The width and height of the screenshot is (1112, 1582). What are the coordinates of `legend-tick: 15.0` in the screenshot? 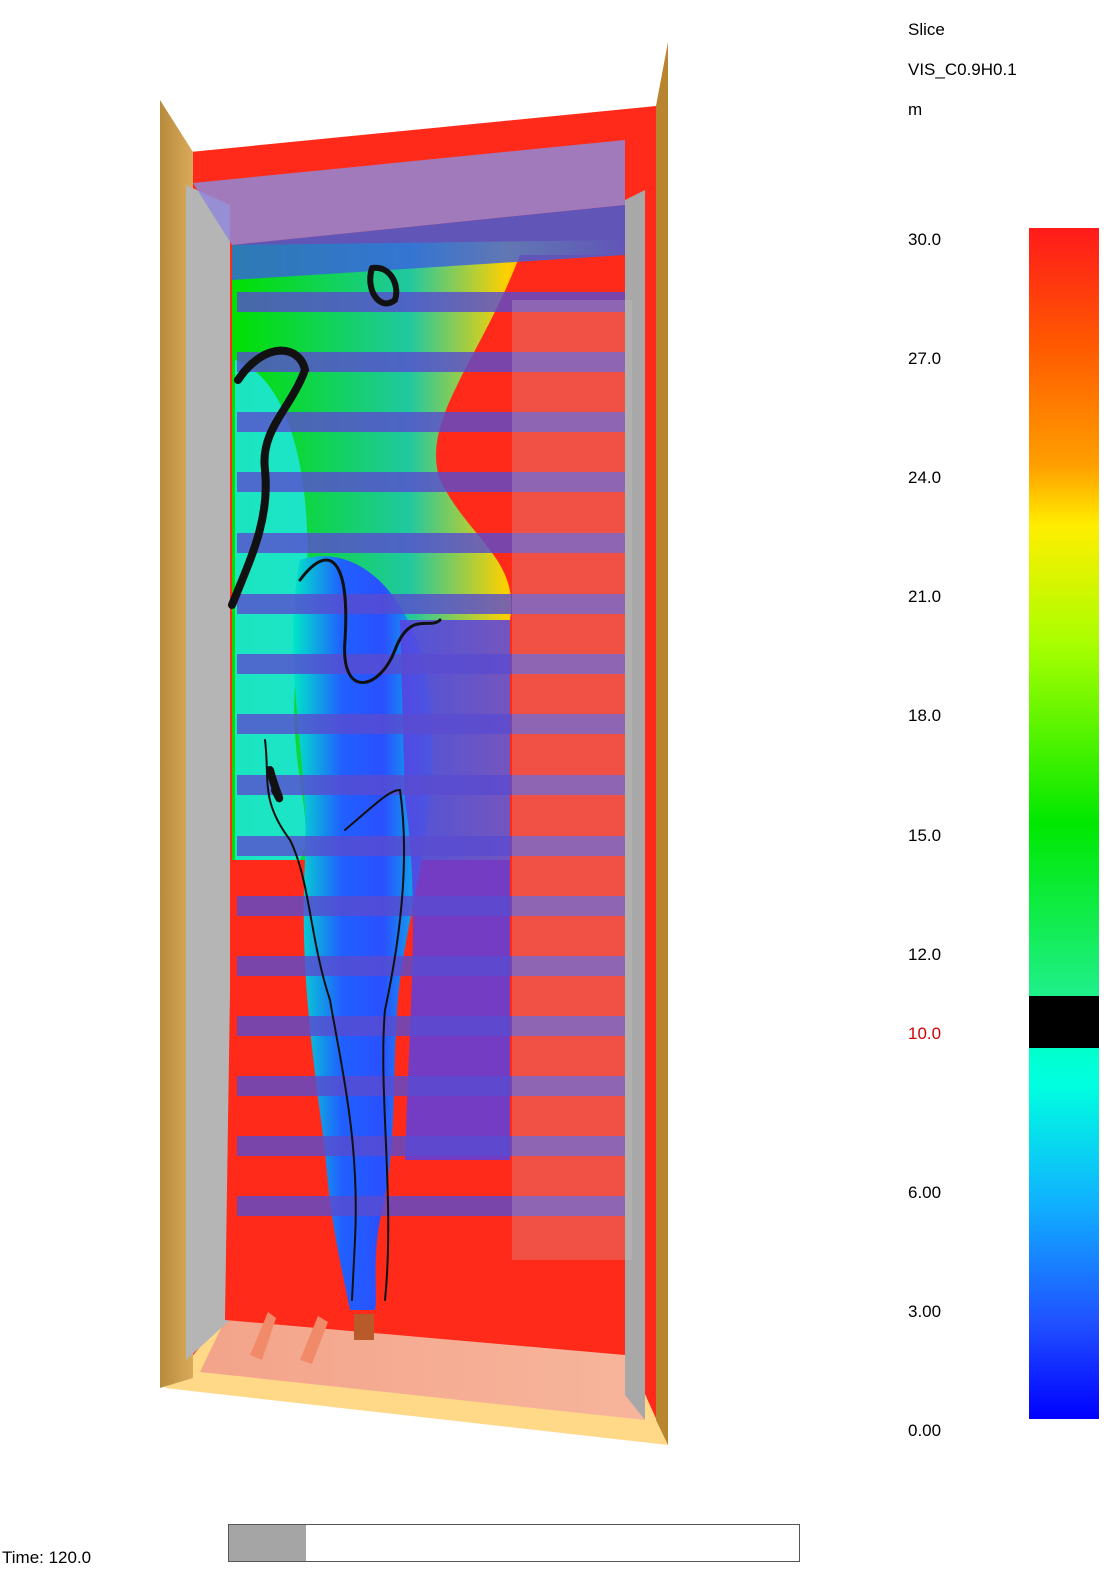 It's located at (925, 835).